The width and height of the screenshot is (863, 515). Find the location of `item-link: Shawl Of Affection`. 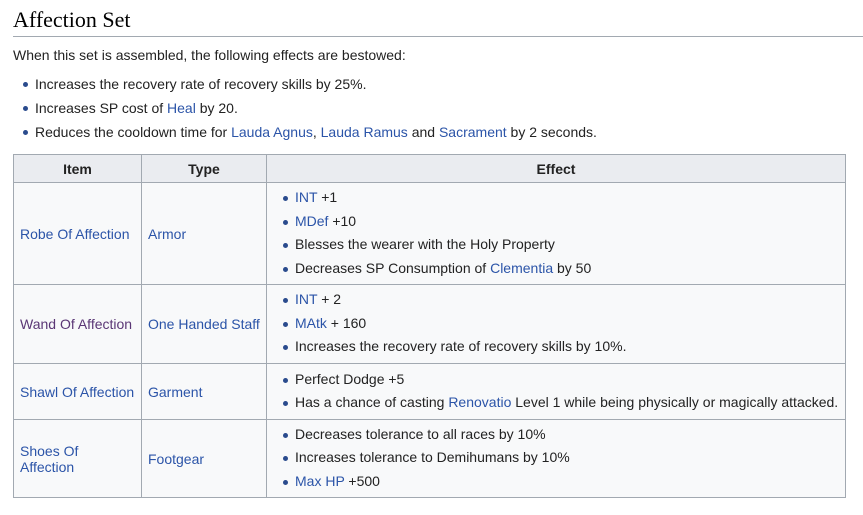

item-link: Shawl Of Affection is located at coordinates (77, 392).